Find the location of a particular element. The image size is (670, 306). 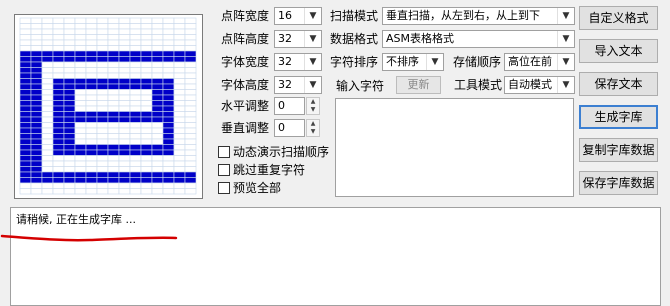

import-text-button: 导入文本 is located at coordinates (618, 51).